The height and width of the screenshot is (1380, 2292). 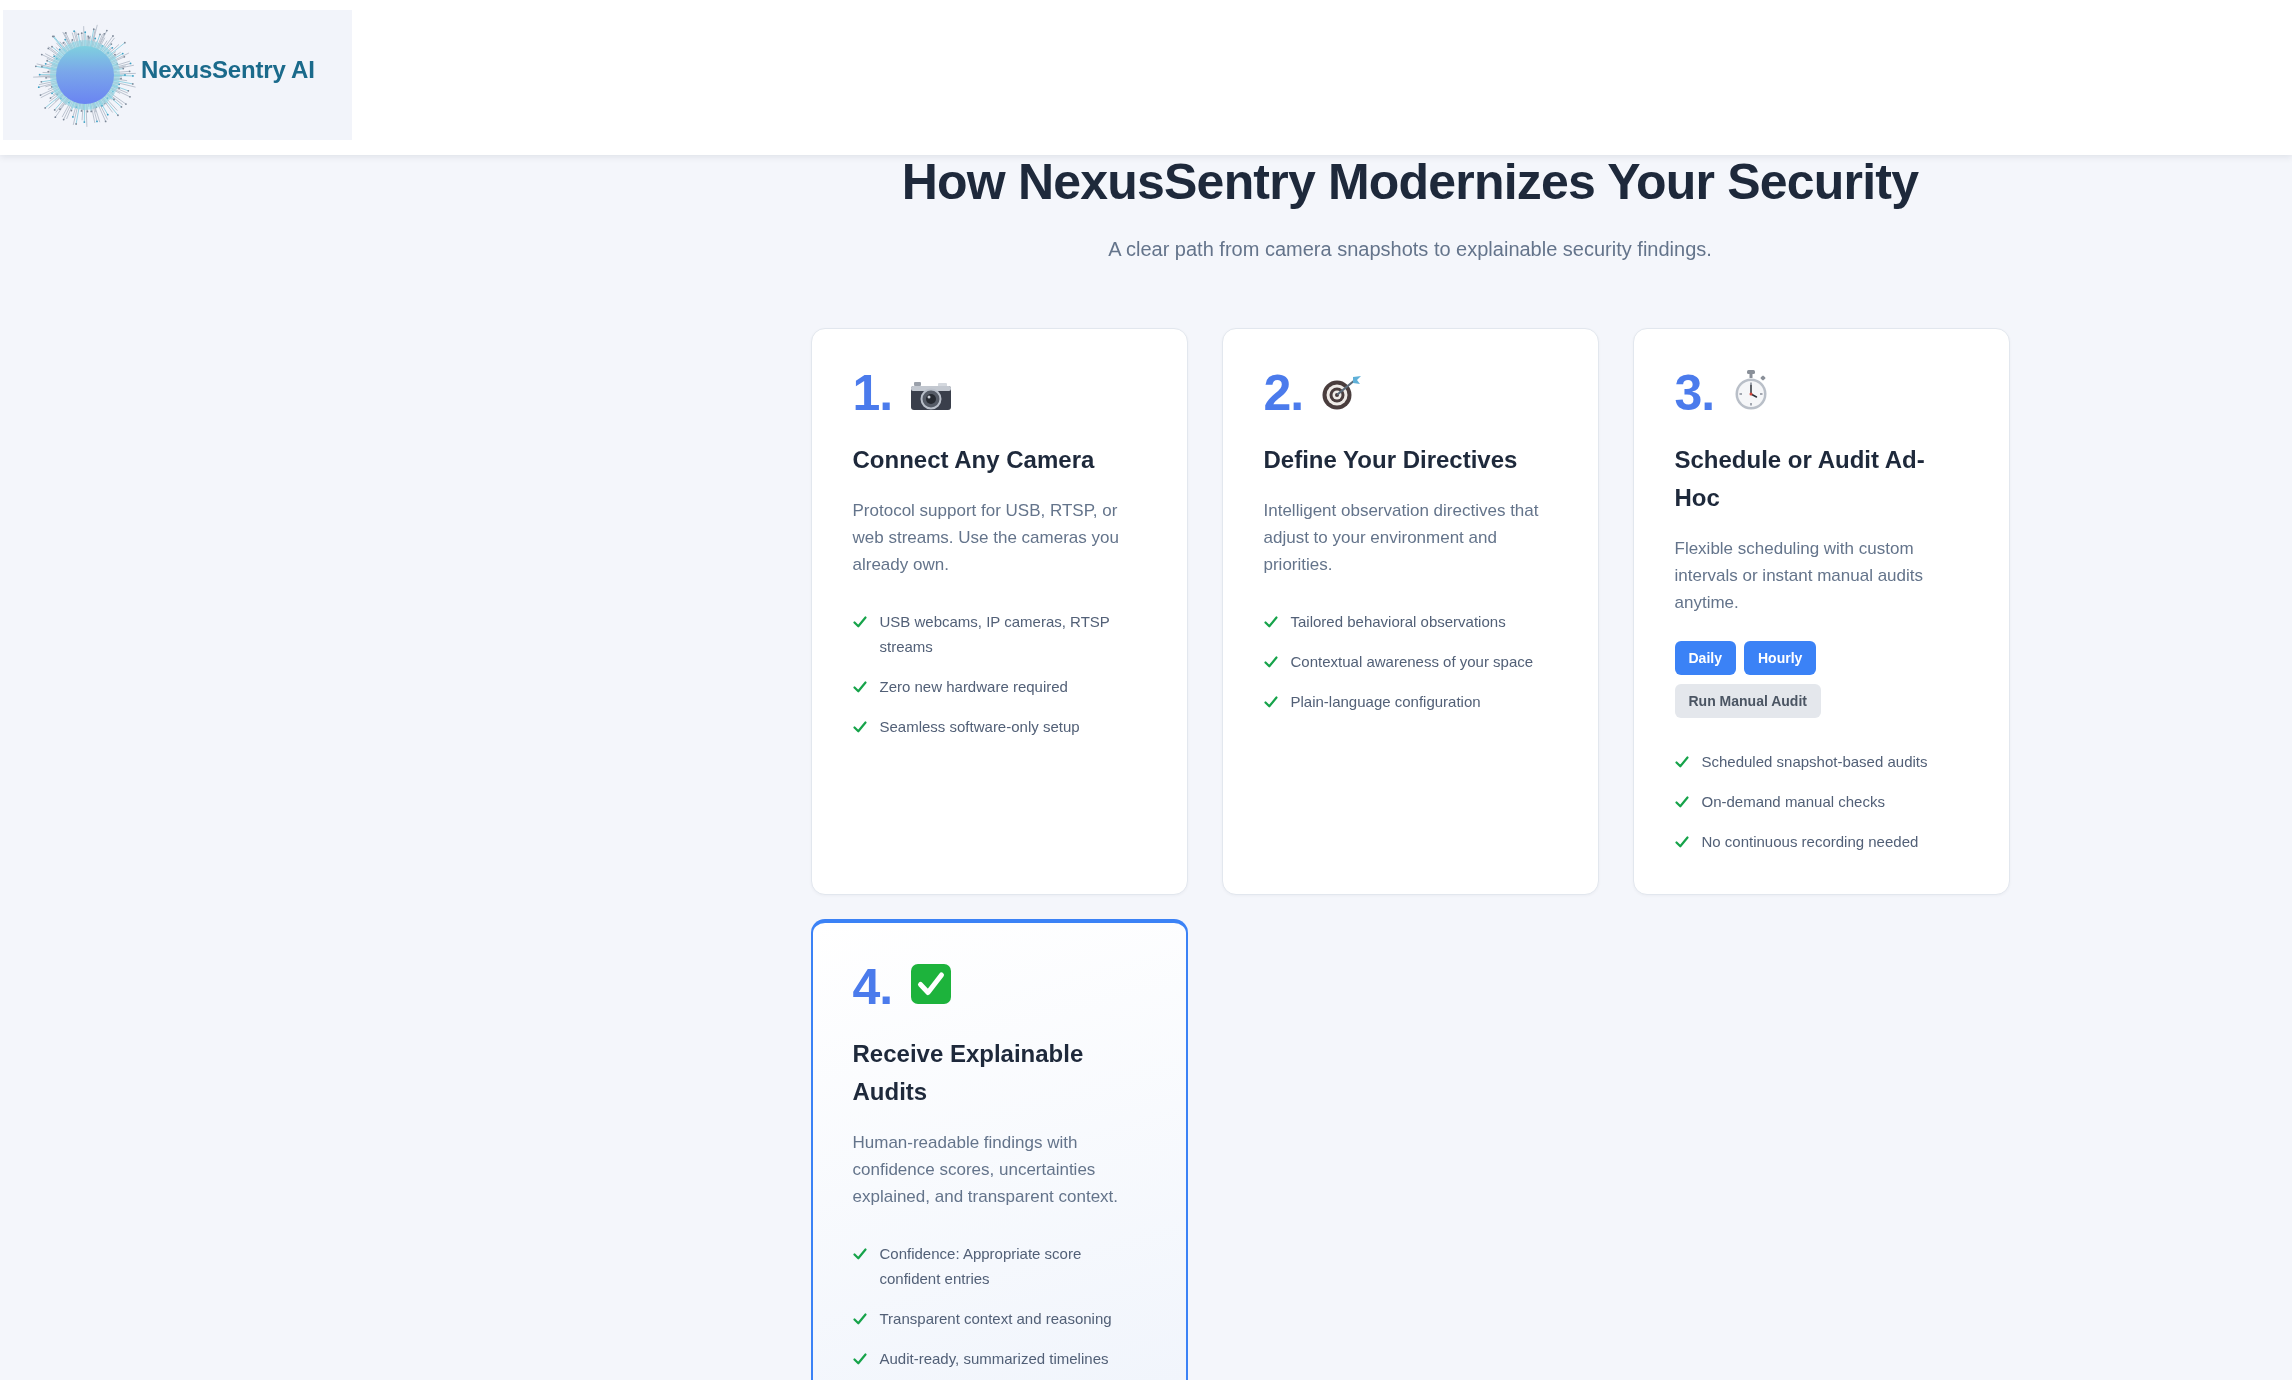 What do you see at coordinates (1398, 622) in the screenshot?
I see `feature-text: Tailored behavioral observations` at bounding box center [1398, 622].